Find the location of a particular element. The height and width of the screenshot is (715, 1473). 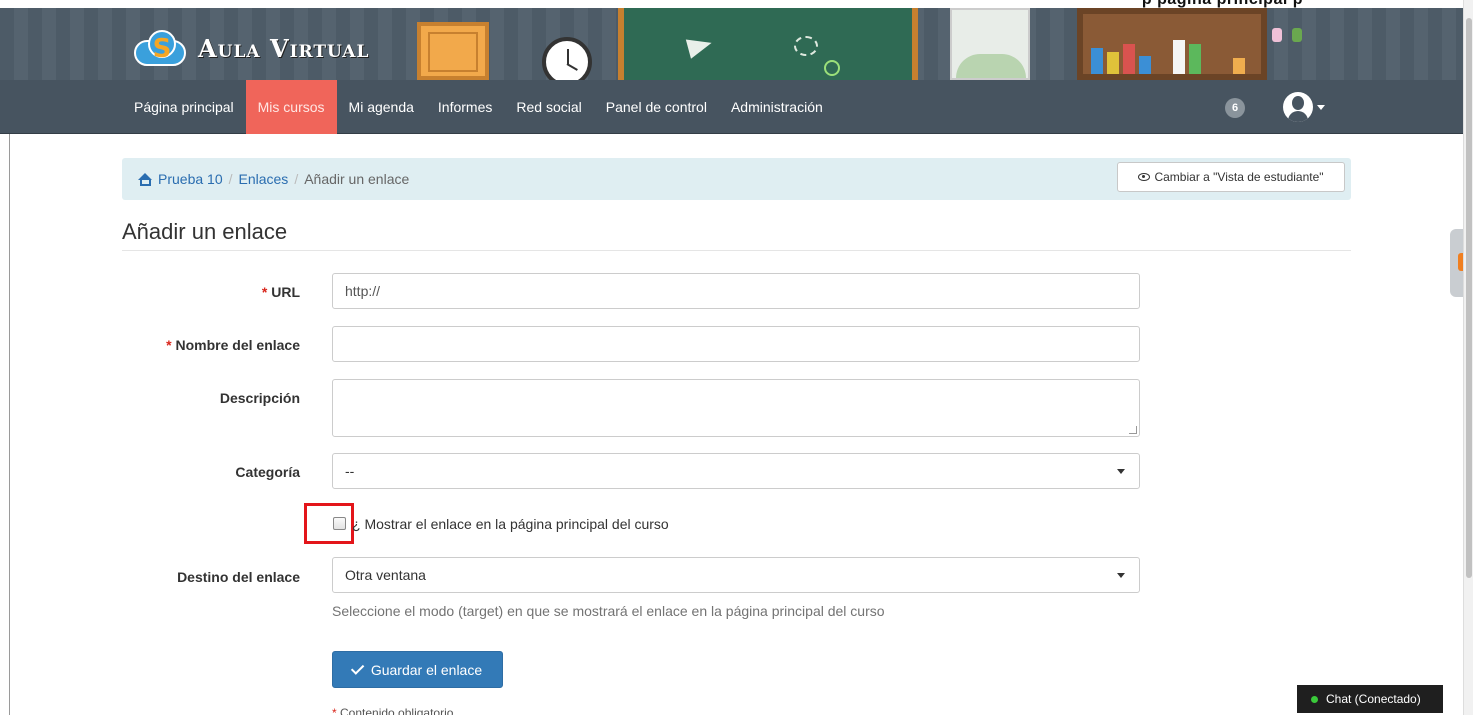

bookshelf-illustration is located at coordinates (1172, 44).